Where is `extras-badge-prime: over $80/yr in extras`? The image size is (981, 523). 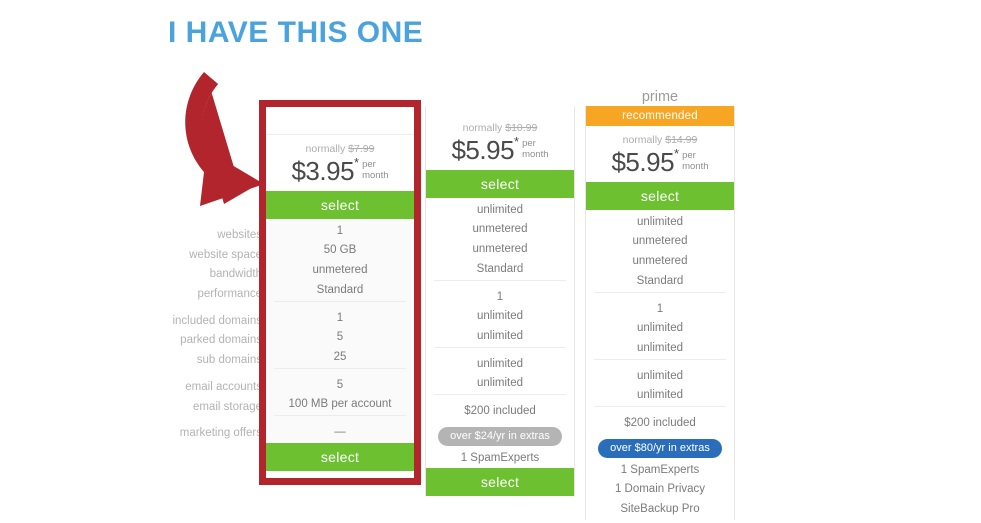 extras-badge-prime: over $80/yr in extras is located at coordinates (660, 448).